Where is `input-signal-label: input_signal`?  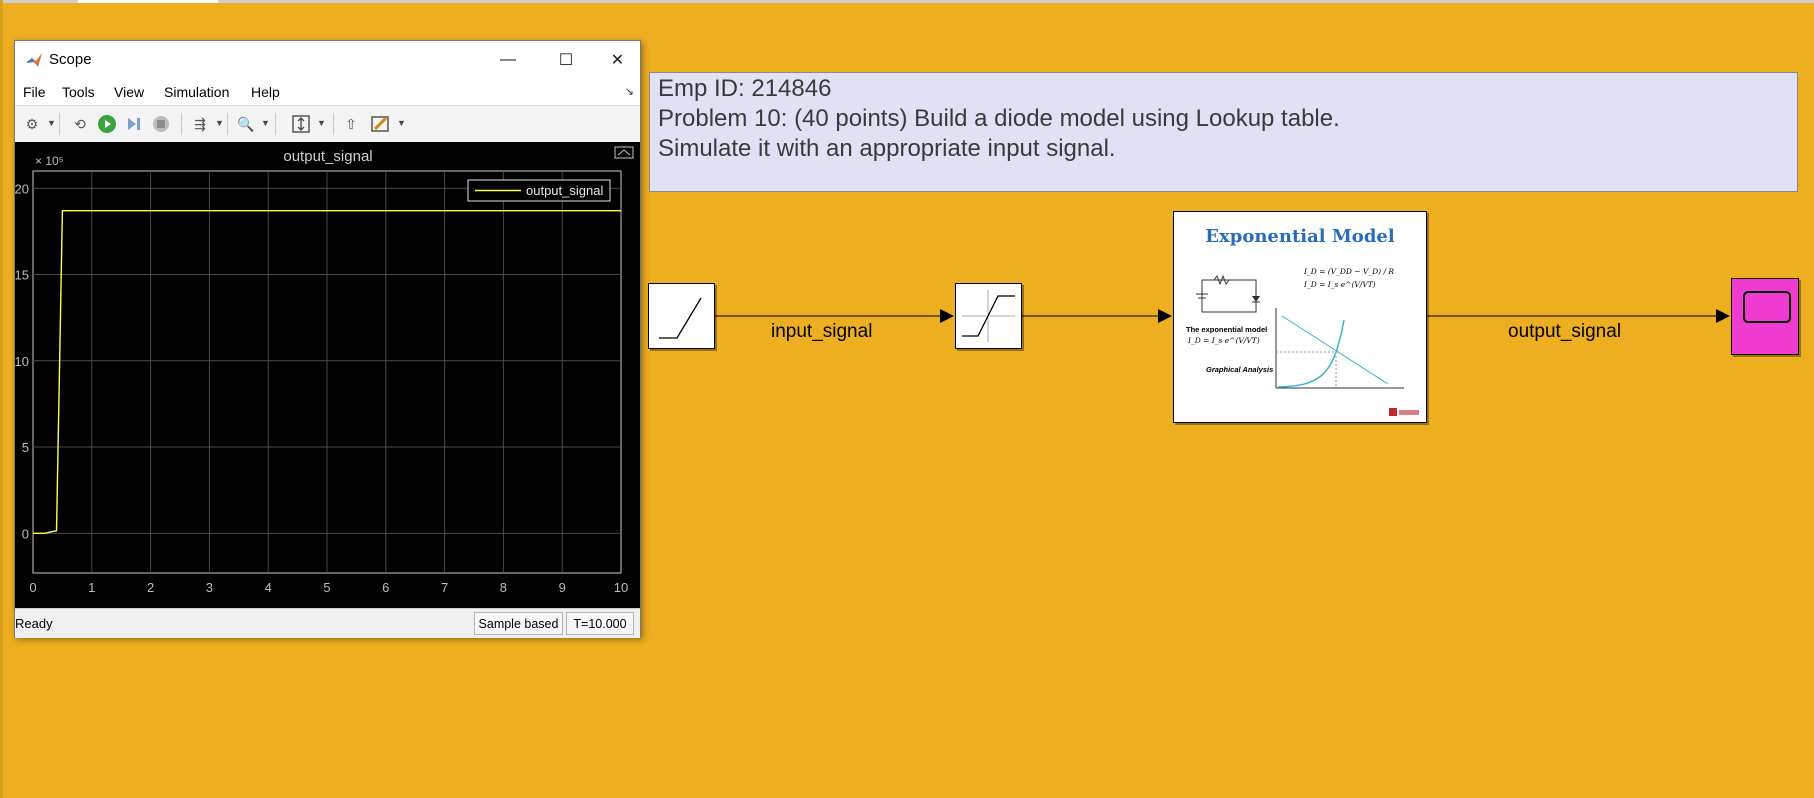
input-signal-label: input_signal is located at coordinates (821, 332).